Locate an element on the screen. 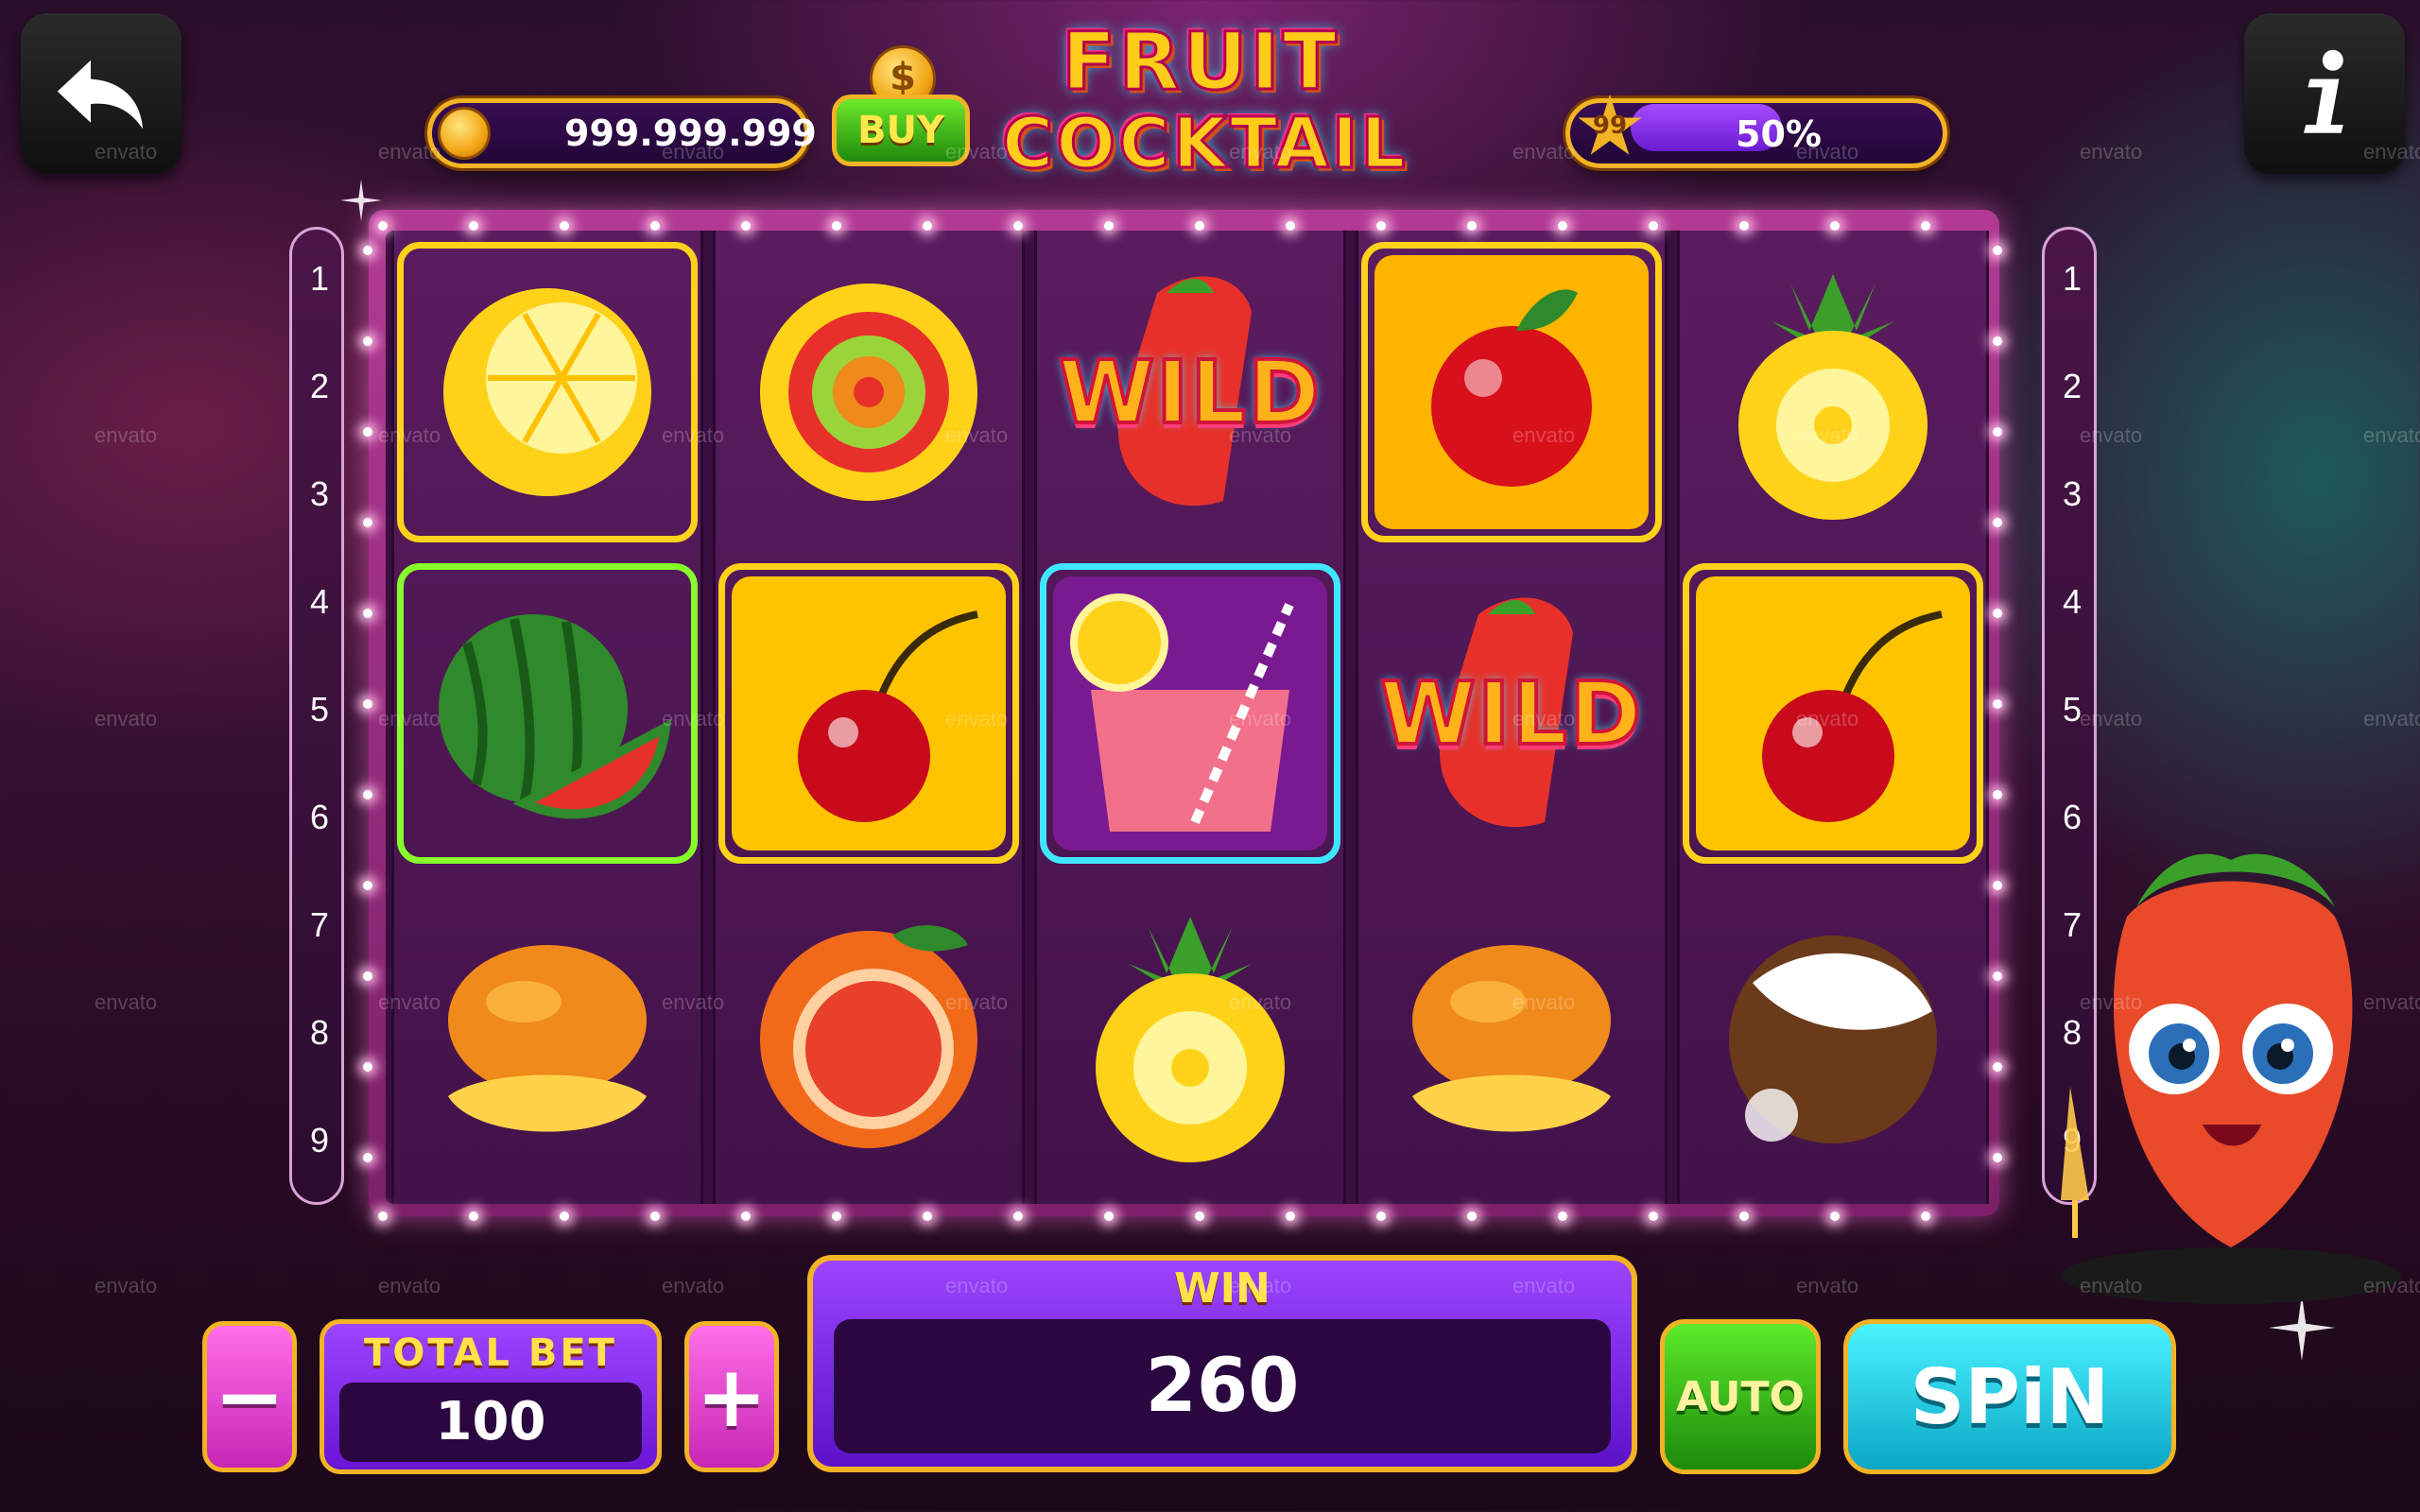  payline-number-right: 1 is located at coordinates (2072, 279).